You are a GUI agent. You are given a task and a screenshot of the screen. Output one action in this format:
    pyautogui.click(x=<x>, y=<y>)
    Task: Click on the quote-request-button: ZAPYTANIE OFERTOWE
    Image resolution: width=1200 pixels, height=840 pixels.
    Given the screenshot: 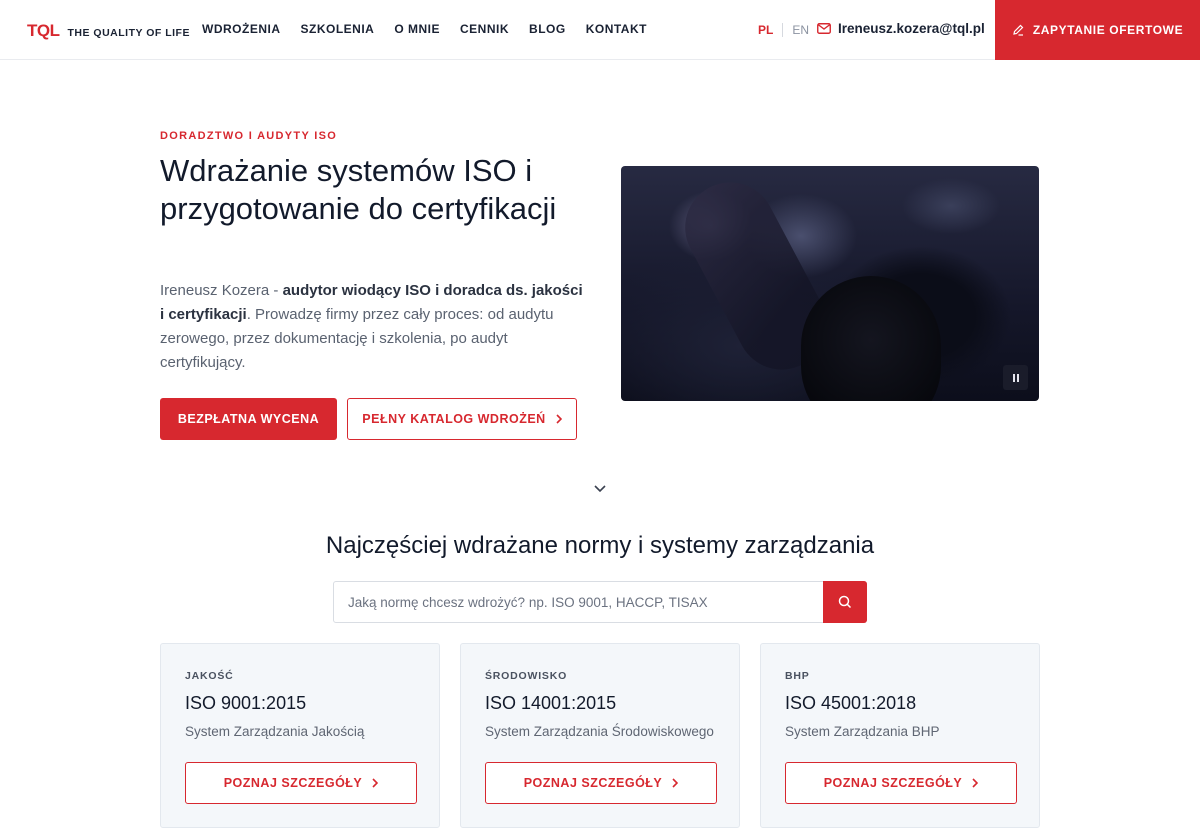 What is the action you would take?
    pyautogui.click(x=1097, y=30)
    